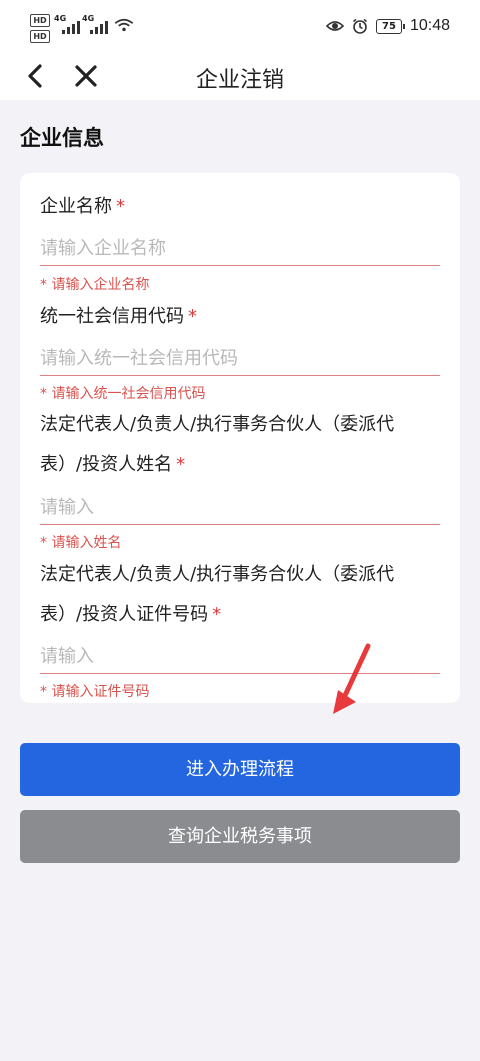  I want to click on representative-id-label: 法定代表人/负责人/执行事务合伙人（委派代 表）/投资人证件号码 *, so click(217, 594).